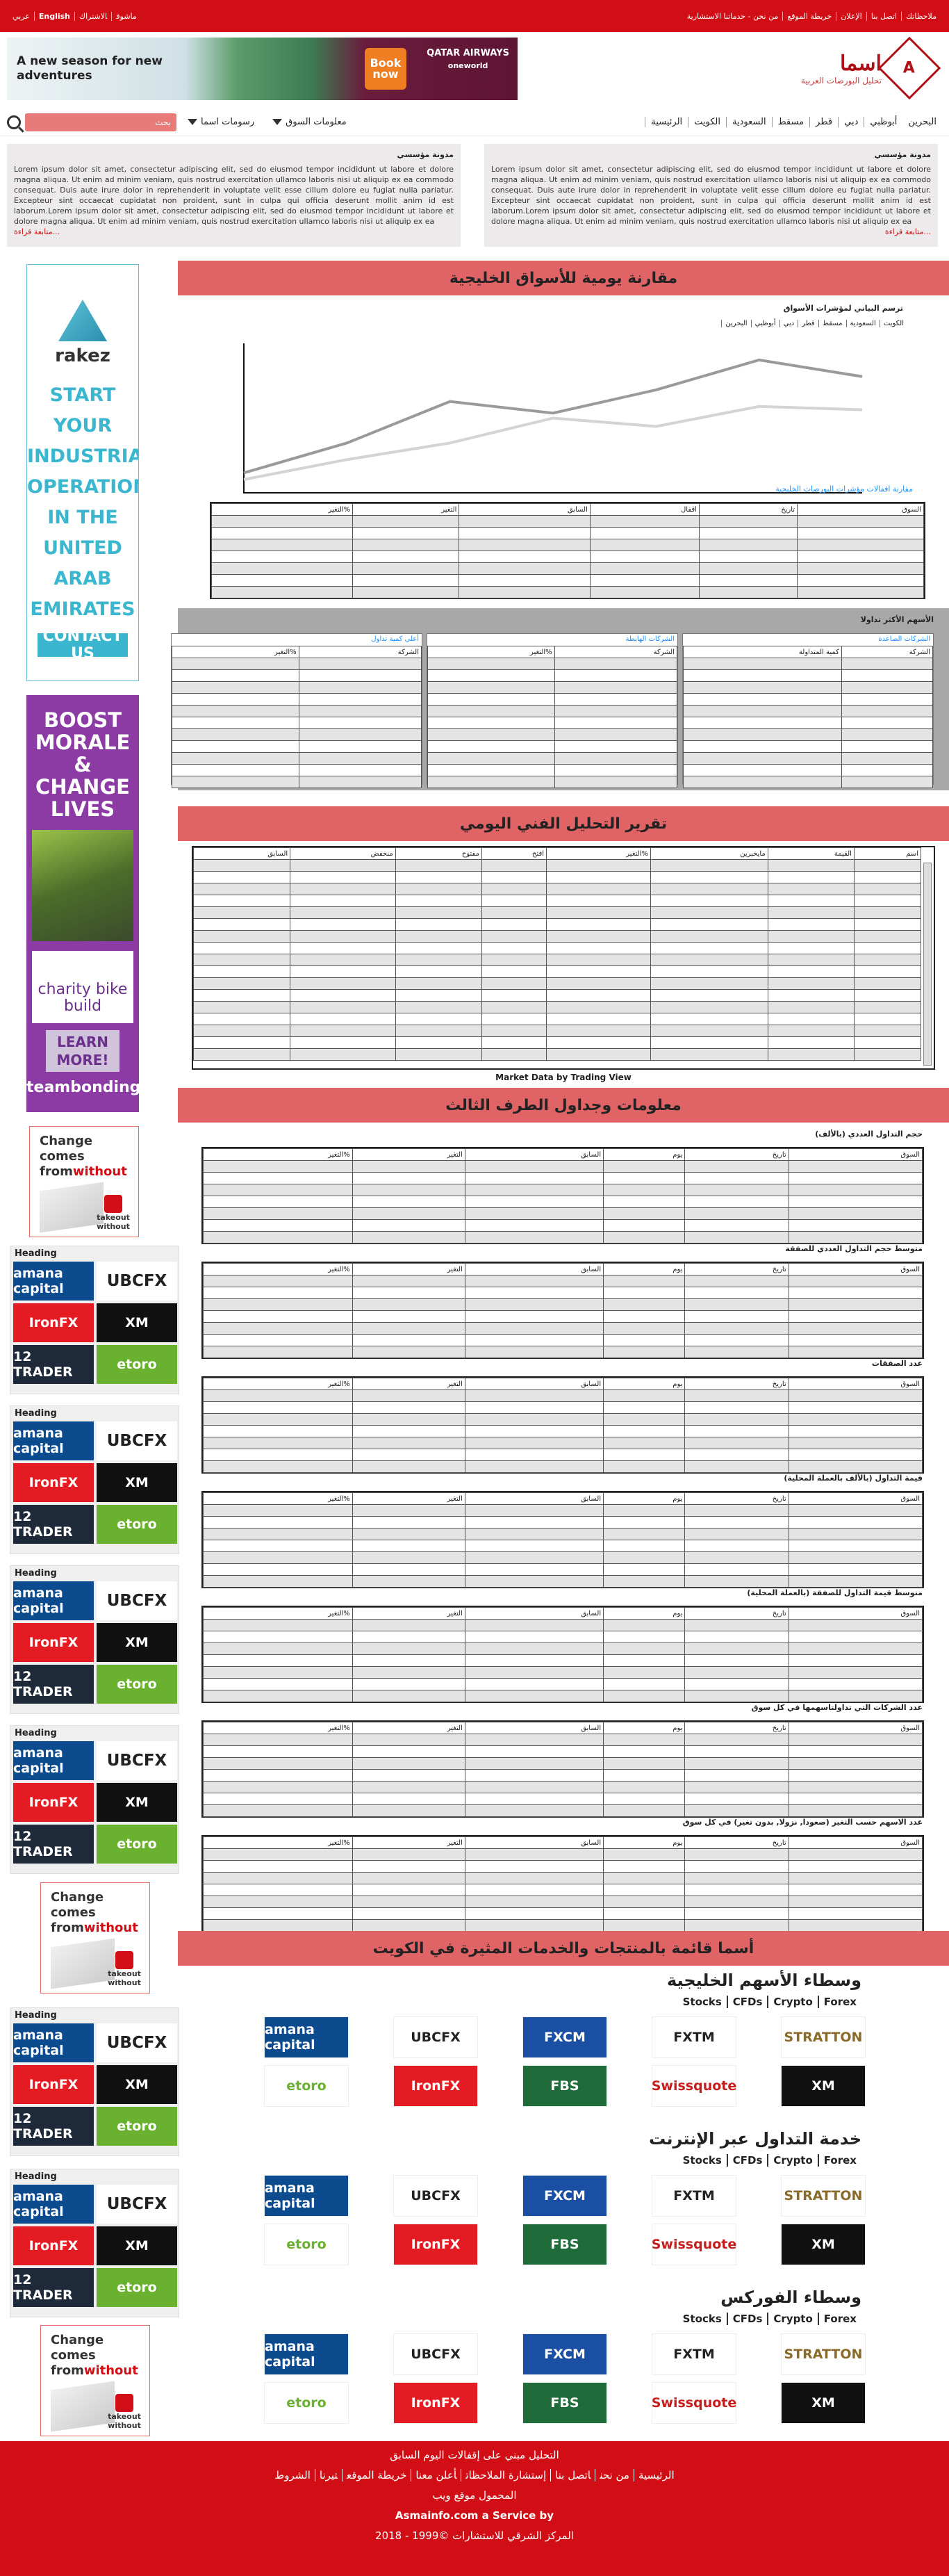  I want to click on market-info-dropdown: معلومات السوق, so click(309, 122).